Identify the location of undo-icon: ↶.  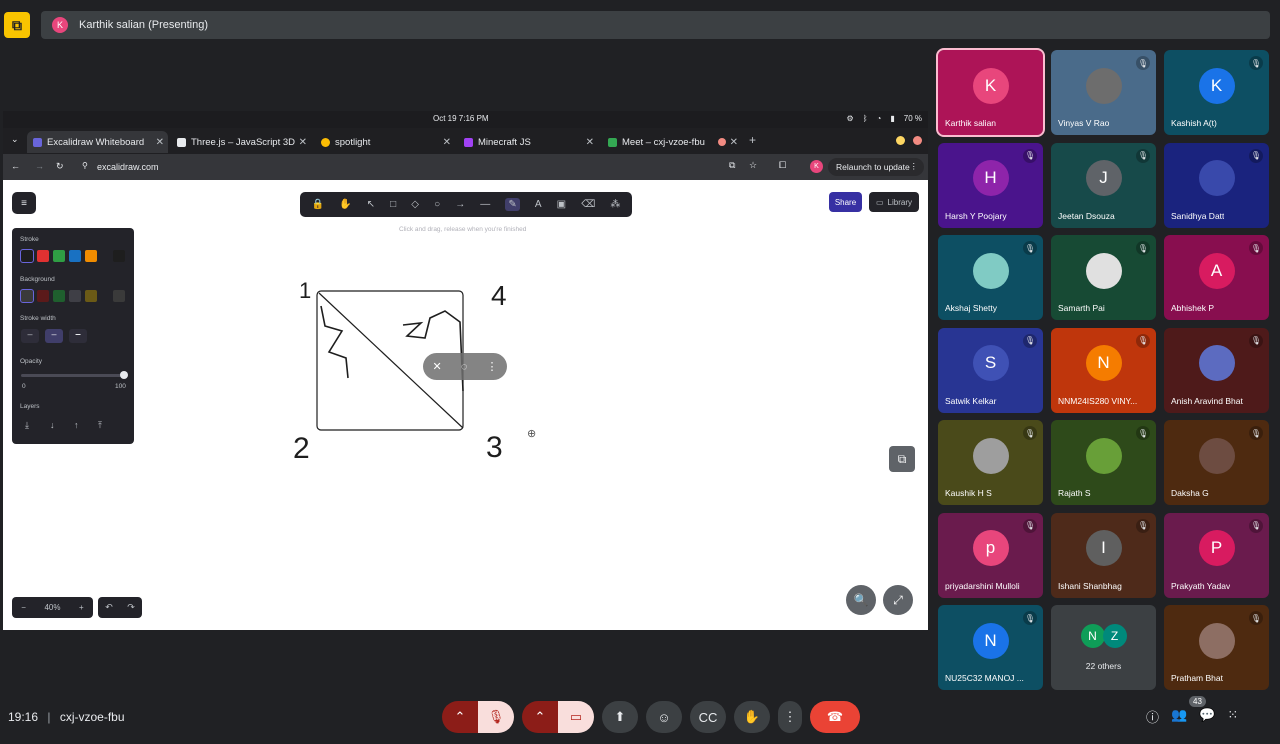
(109, 607).